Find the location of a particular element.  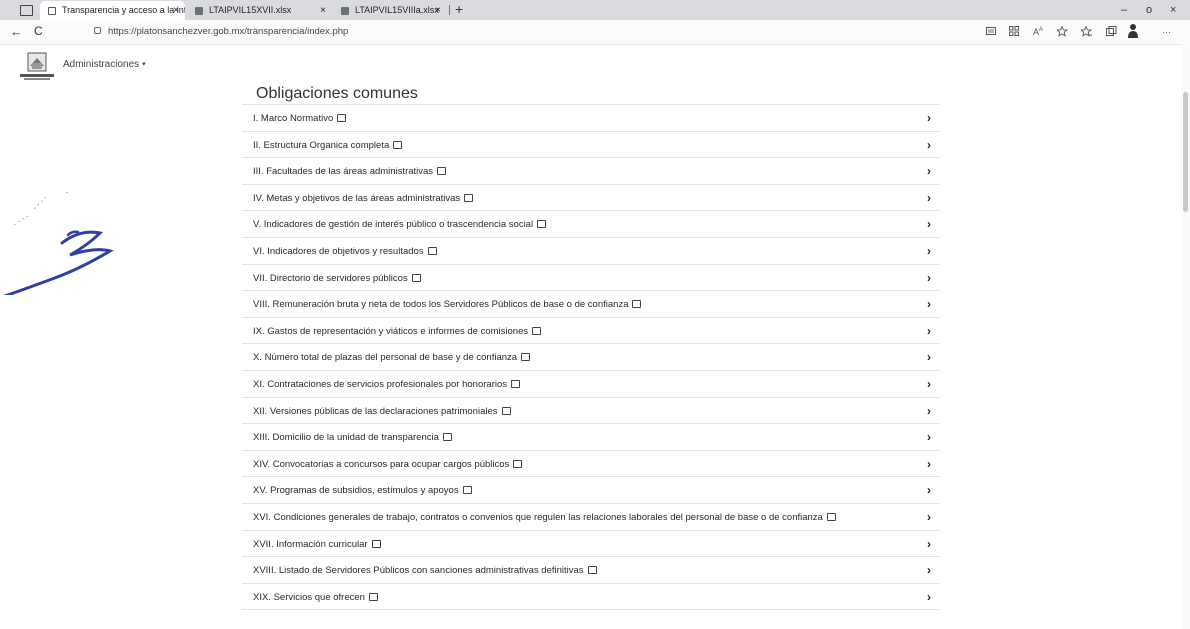

profile-icon is located at coordinates (1133, 30).